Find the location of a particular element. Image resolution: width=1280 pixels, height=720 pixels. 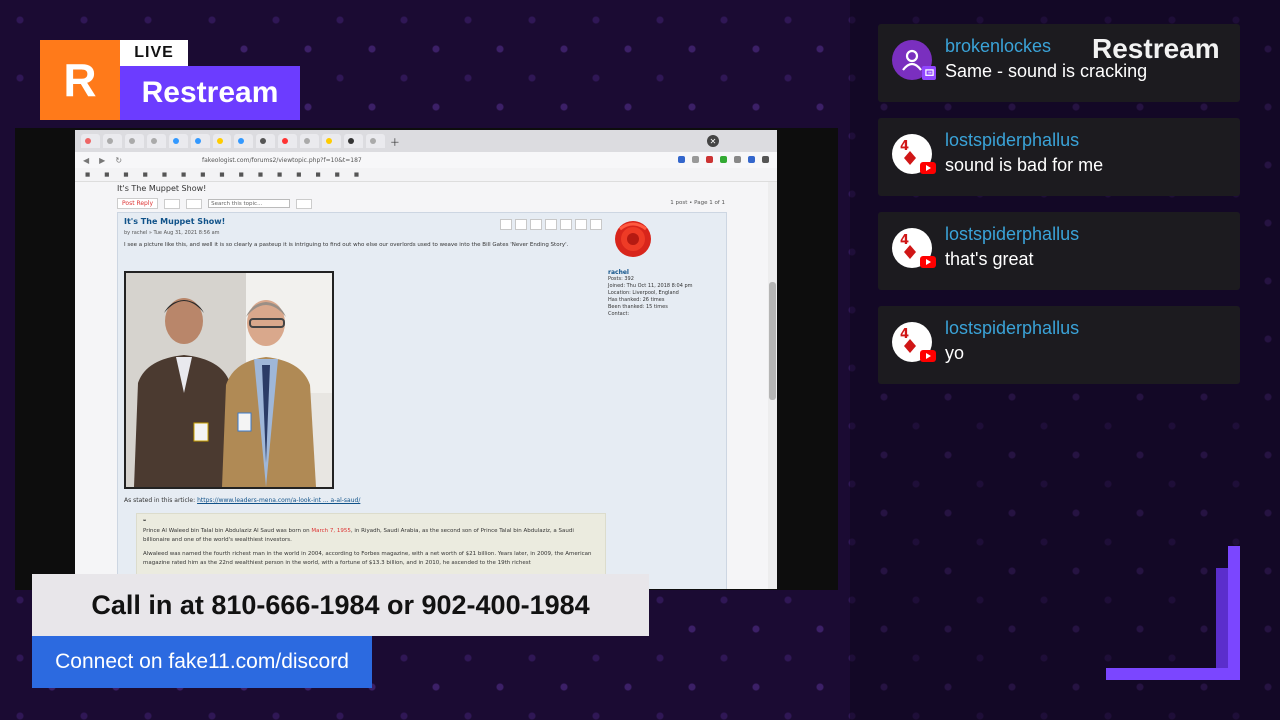

chat-username: brokenlockes is located at coordinates (998, 46).